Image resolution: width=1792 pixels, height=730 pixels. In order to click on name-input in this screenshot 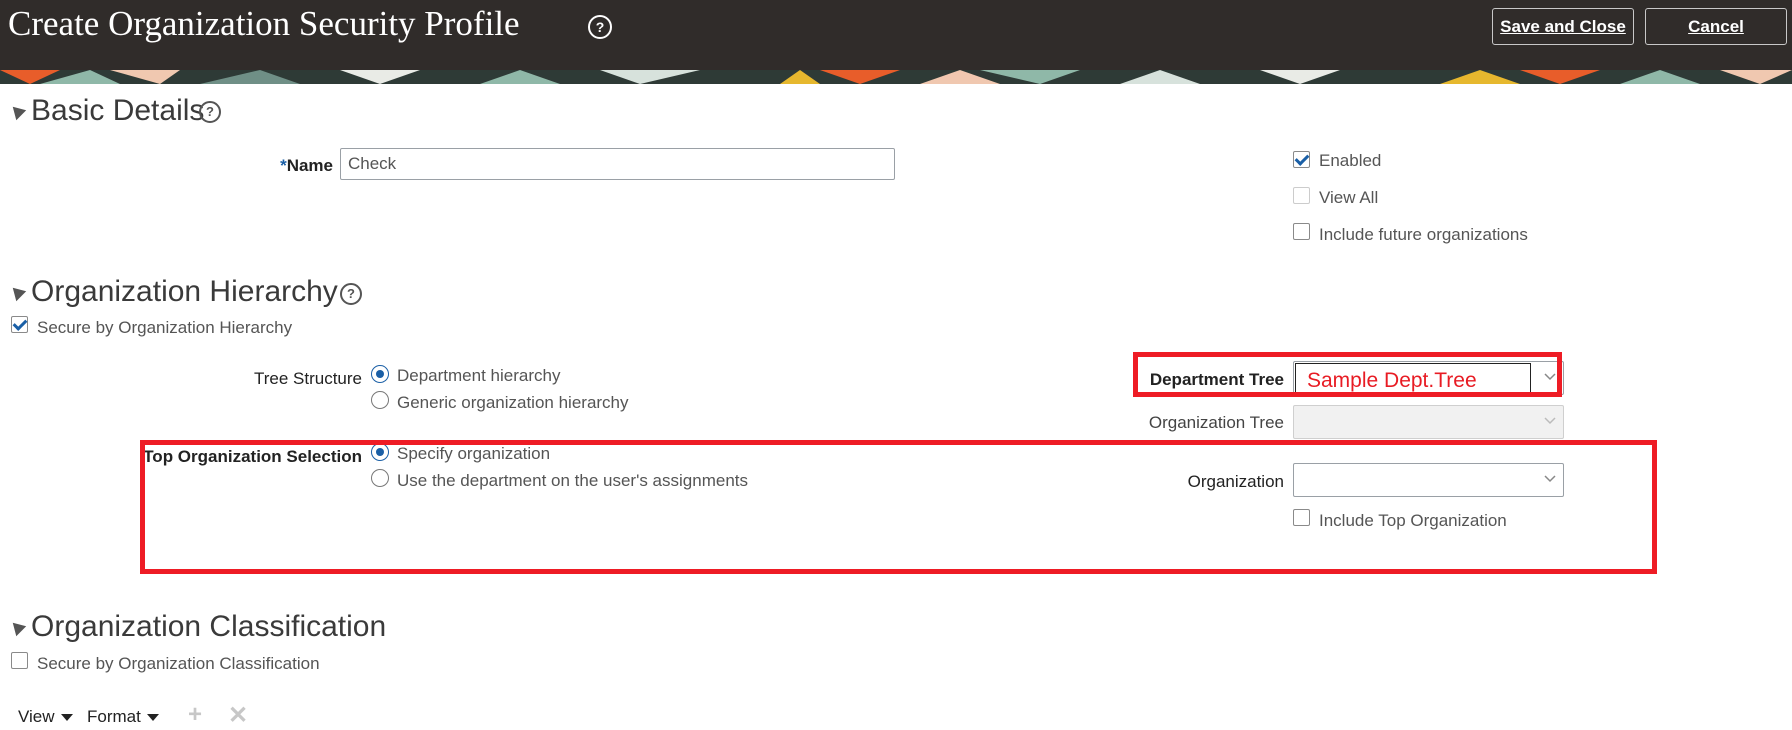, I will do `click(617, 164)`.